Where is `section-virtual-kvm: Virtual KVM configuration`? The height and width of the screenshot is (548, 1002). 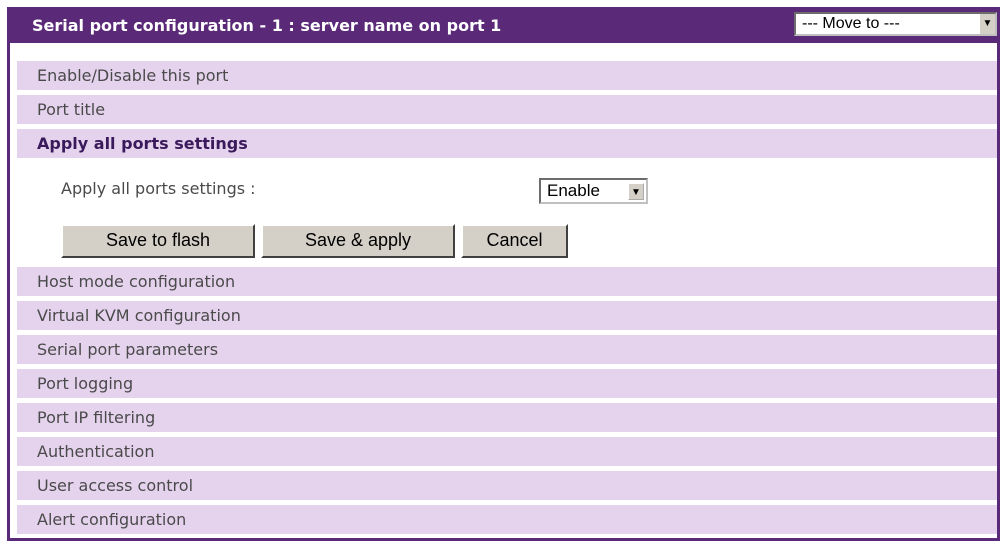
section-virtual-kvm: Virtual KVM configuration is located at coordinates (507, 315).